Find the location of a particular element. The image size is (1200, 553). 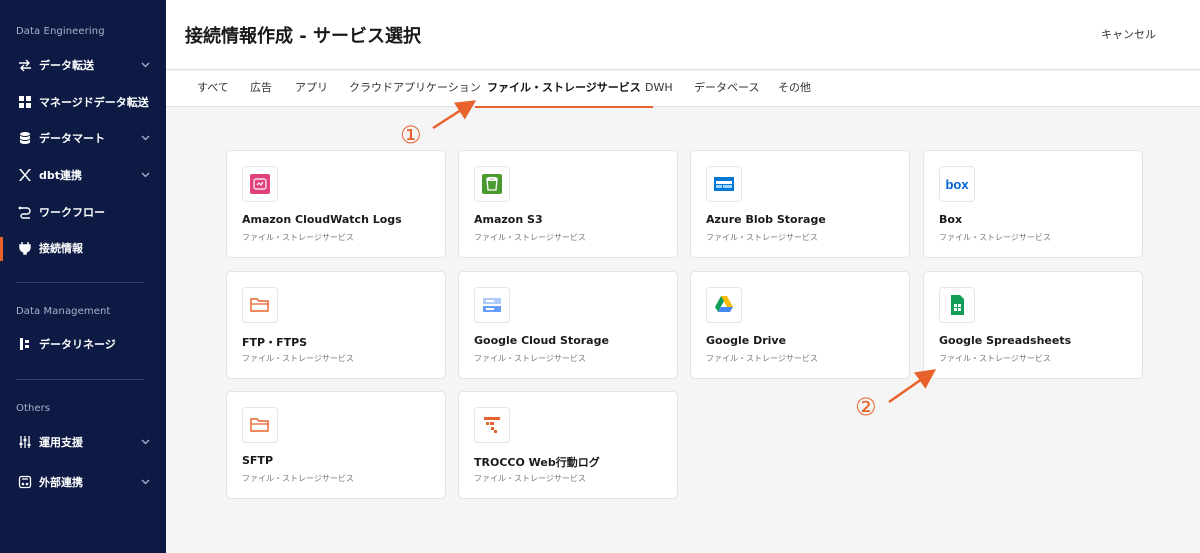

database-icon is located at coordinates (25, 138).